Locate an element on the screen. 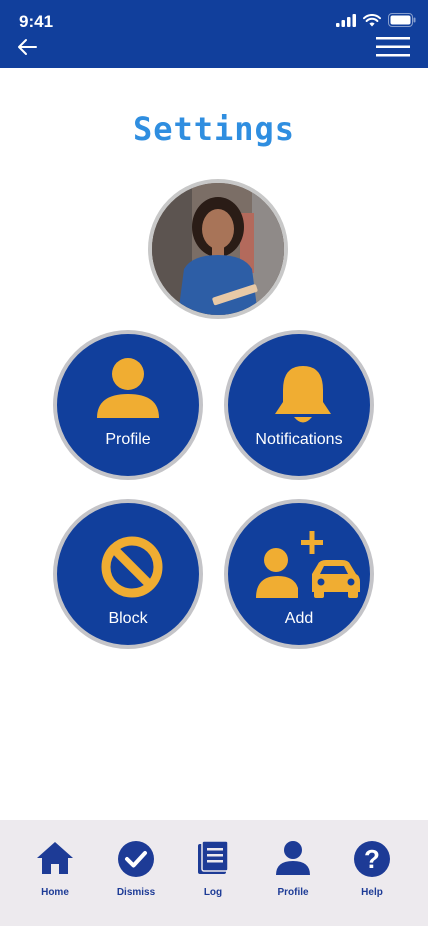 The width and height of the screenshot is (428, 926). top-bar: 9:41 is located at coordinates (214, 34).